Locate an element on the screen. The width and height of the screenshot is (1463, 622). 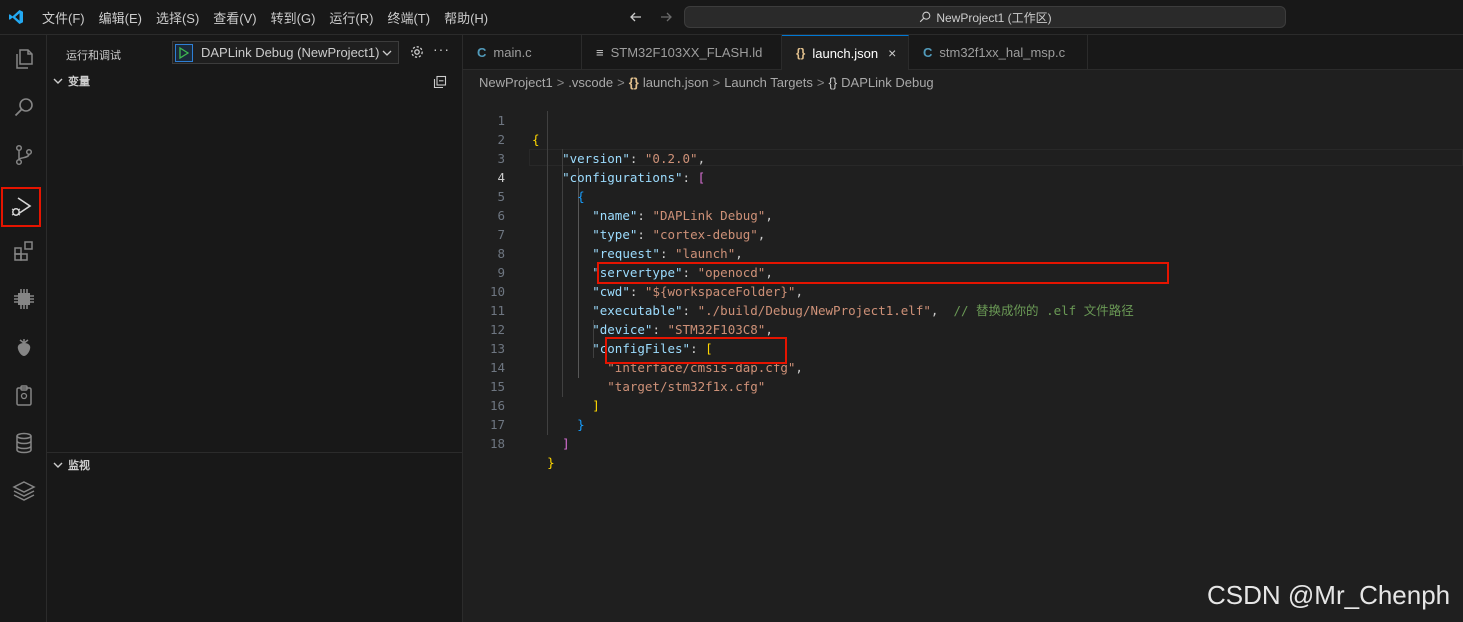
breadcrumb-item: launch.json is located at coordinates (676, 82).